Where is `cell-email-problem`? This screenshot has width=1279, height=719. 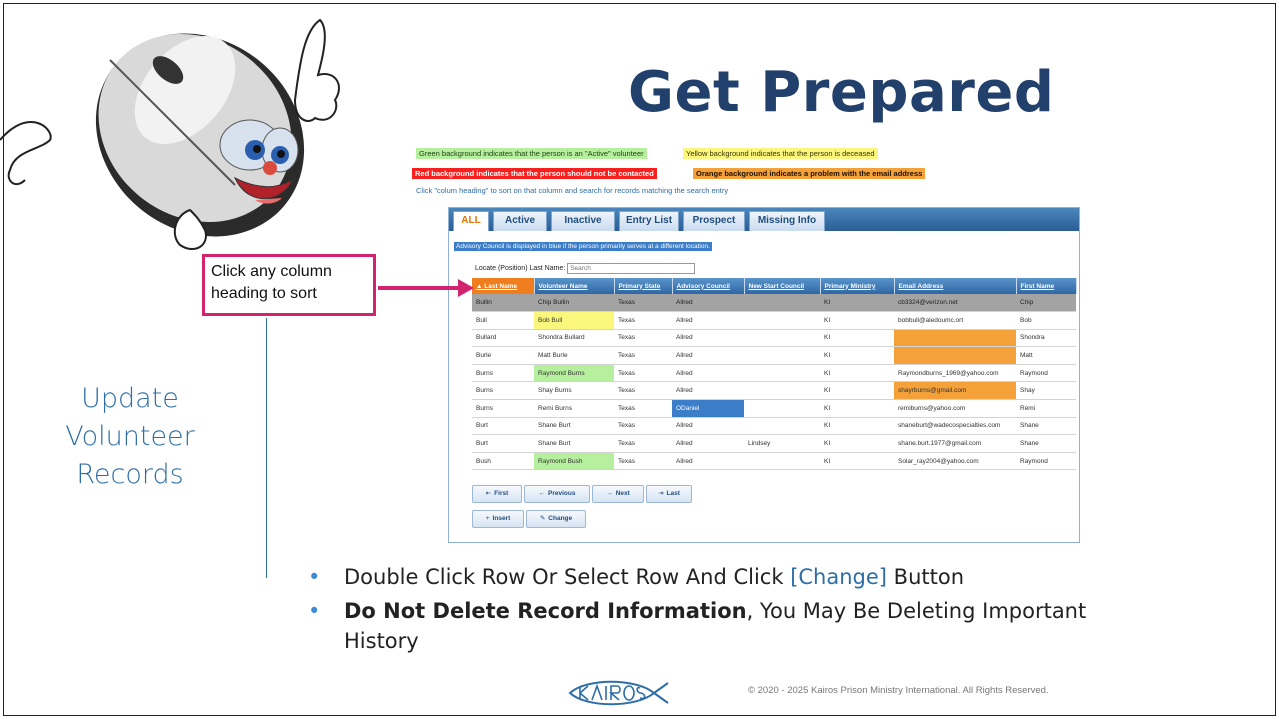 cell-email-problem is located at coordinates (955, 355).